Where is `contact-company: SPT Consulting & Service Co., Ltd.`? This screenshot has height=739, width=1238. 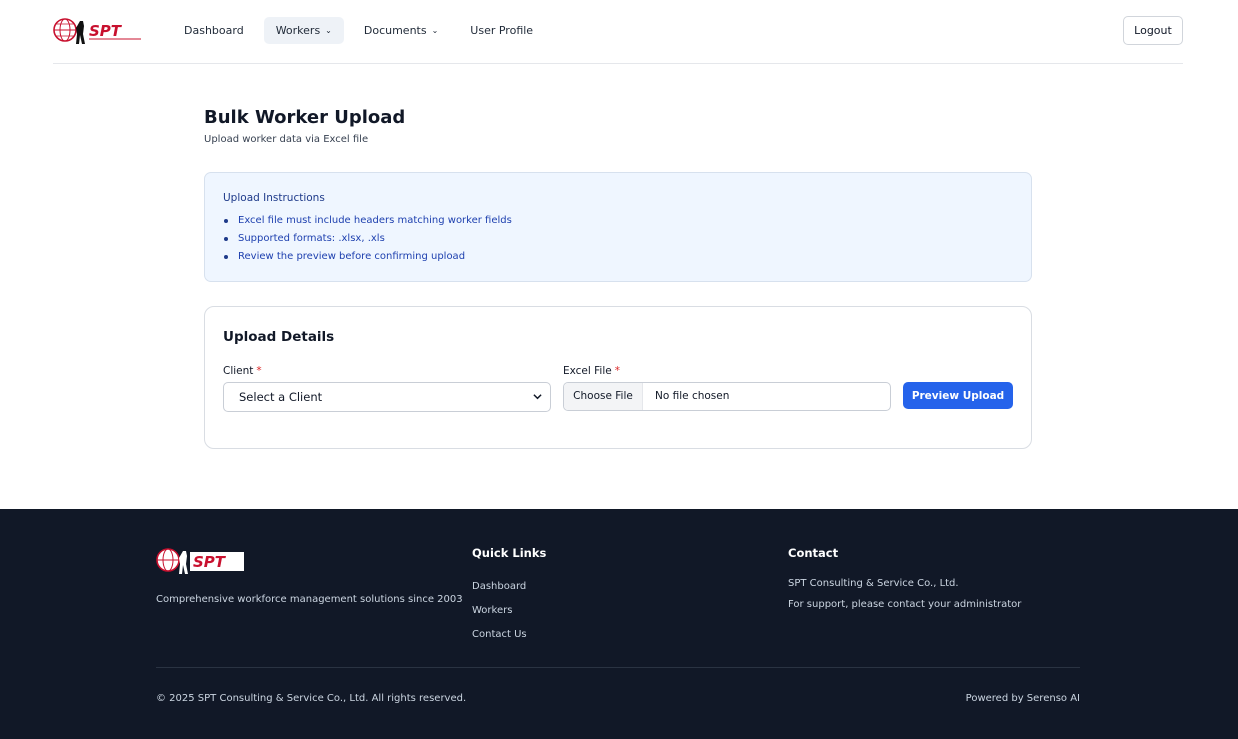 contact-company: SPT Consulting & Service Co., Ltd. is located at coordinates (873, 583).